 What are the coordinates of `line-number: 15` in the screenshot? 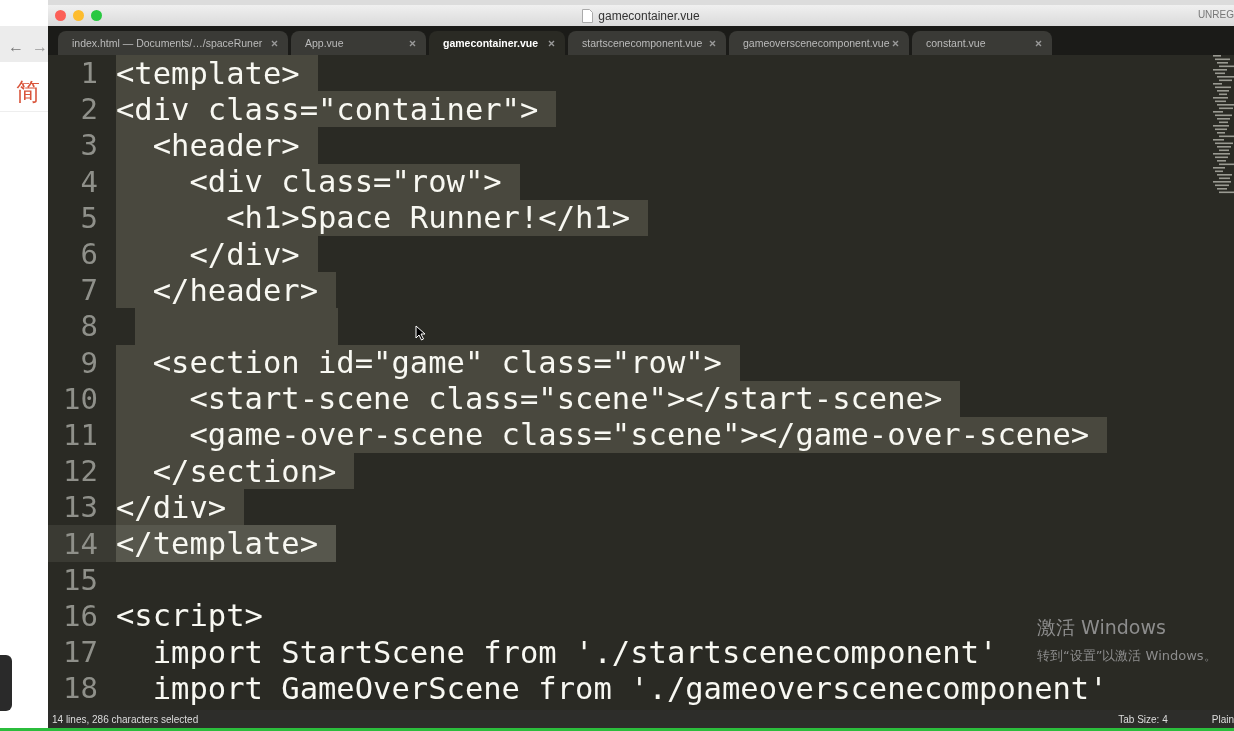 It's located at (80, 579).